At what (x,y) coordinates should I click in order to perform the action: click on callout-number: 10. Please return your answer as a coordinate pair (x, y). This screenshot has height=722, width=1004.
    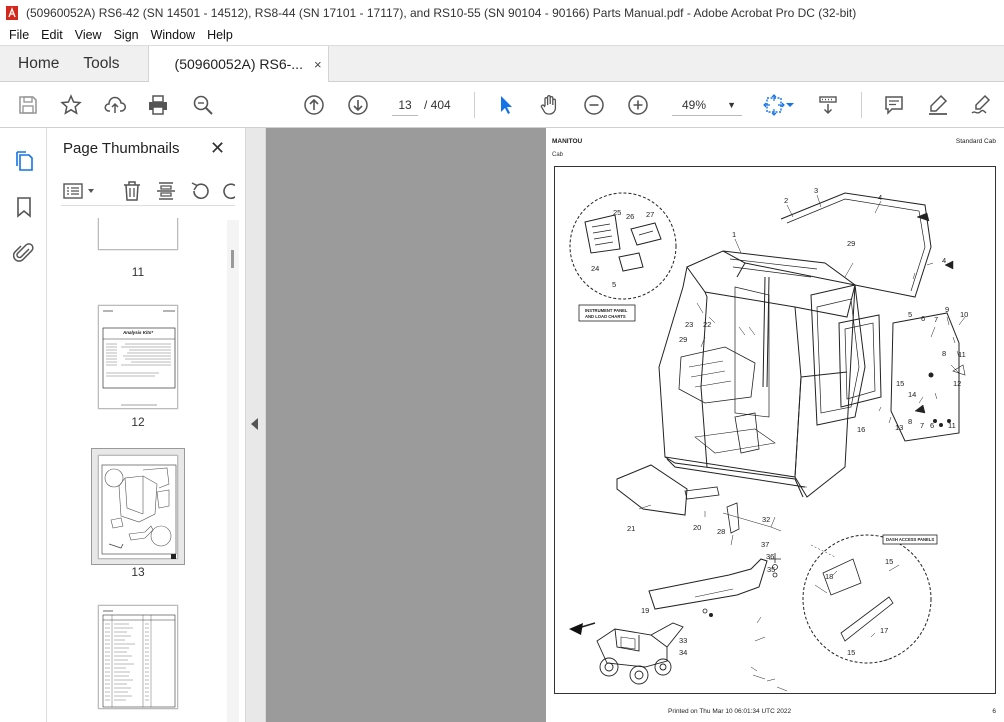
    Looking at the image, I should click on (964, 314).